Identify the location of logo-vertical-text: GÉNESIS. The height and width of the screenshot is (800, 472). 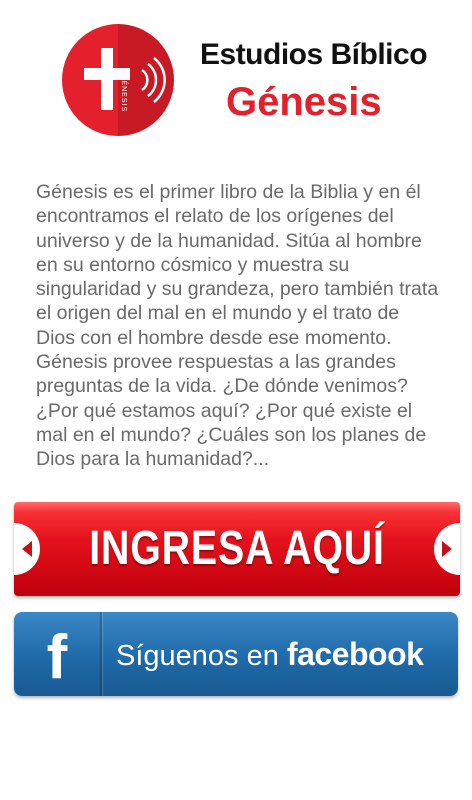
(123, 93).